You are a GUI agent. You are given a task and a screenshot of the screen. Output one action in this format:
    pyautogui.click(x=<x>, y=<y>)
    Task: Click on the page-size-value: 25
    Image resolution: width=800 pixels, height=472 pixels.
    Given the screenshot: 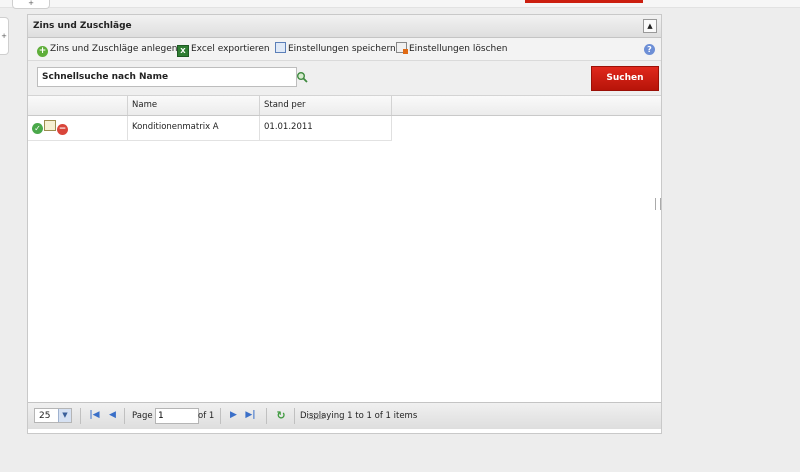 What is the action you would take?
    pyautogui.click(x=45, y=416)
    